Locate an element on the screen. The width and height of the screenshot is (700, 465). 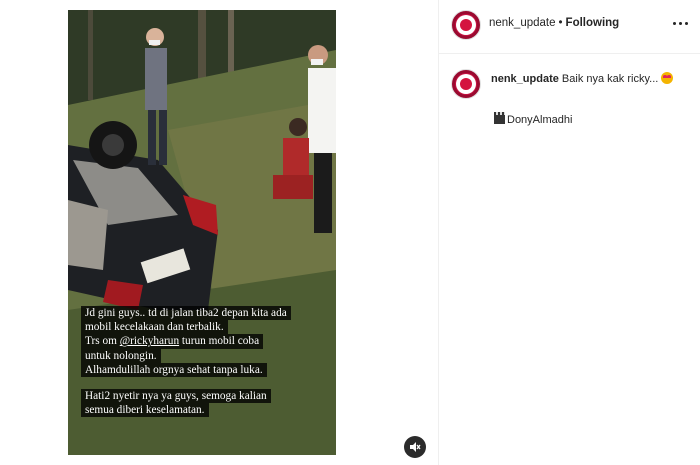
video-credit: DonyAlmadhi is located at coordinates (533, 119).